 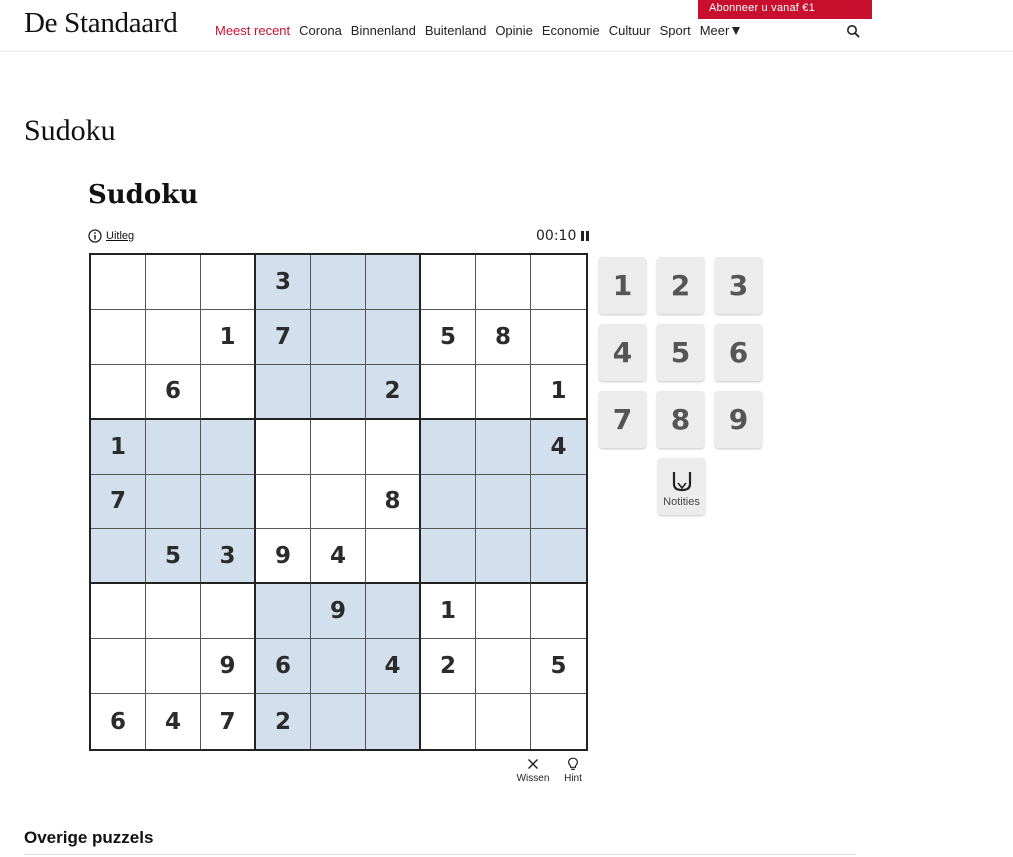 I want to click on nav-item-meer: Meer, so click(x=720, y=31).